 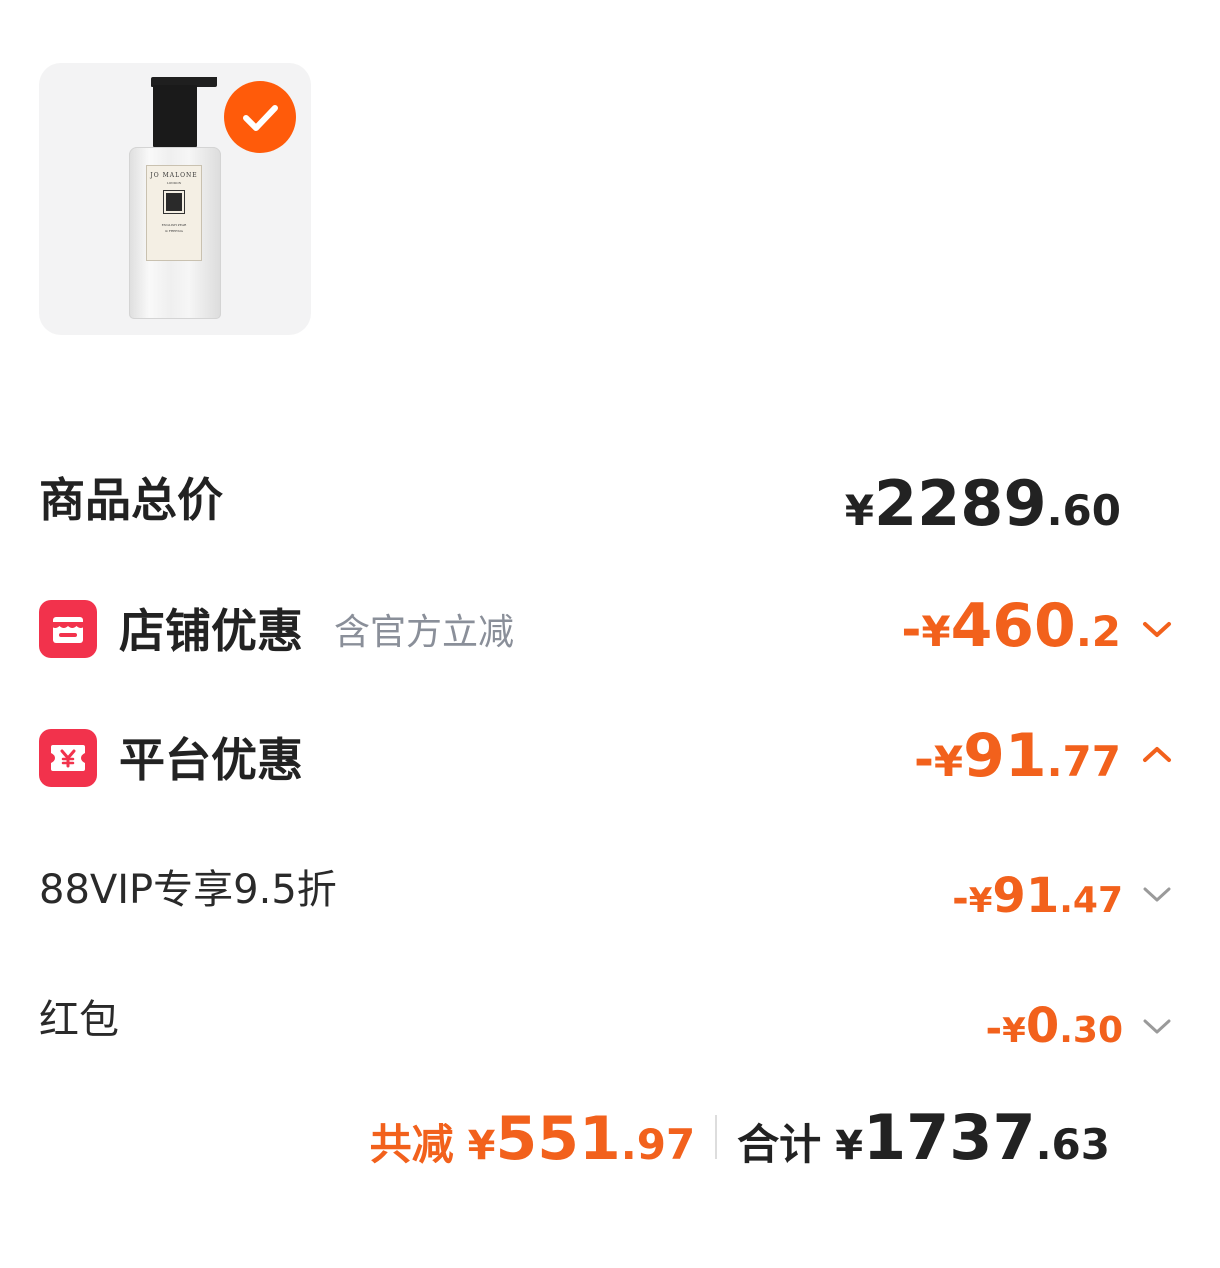 What do you see at coordinates (1026, 896) in the screenshot?
I see `vip-integer: 91` at bounding box center [1026, 896].